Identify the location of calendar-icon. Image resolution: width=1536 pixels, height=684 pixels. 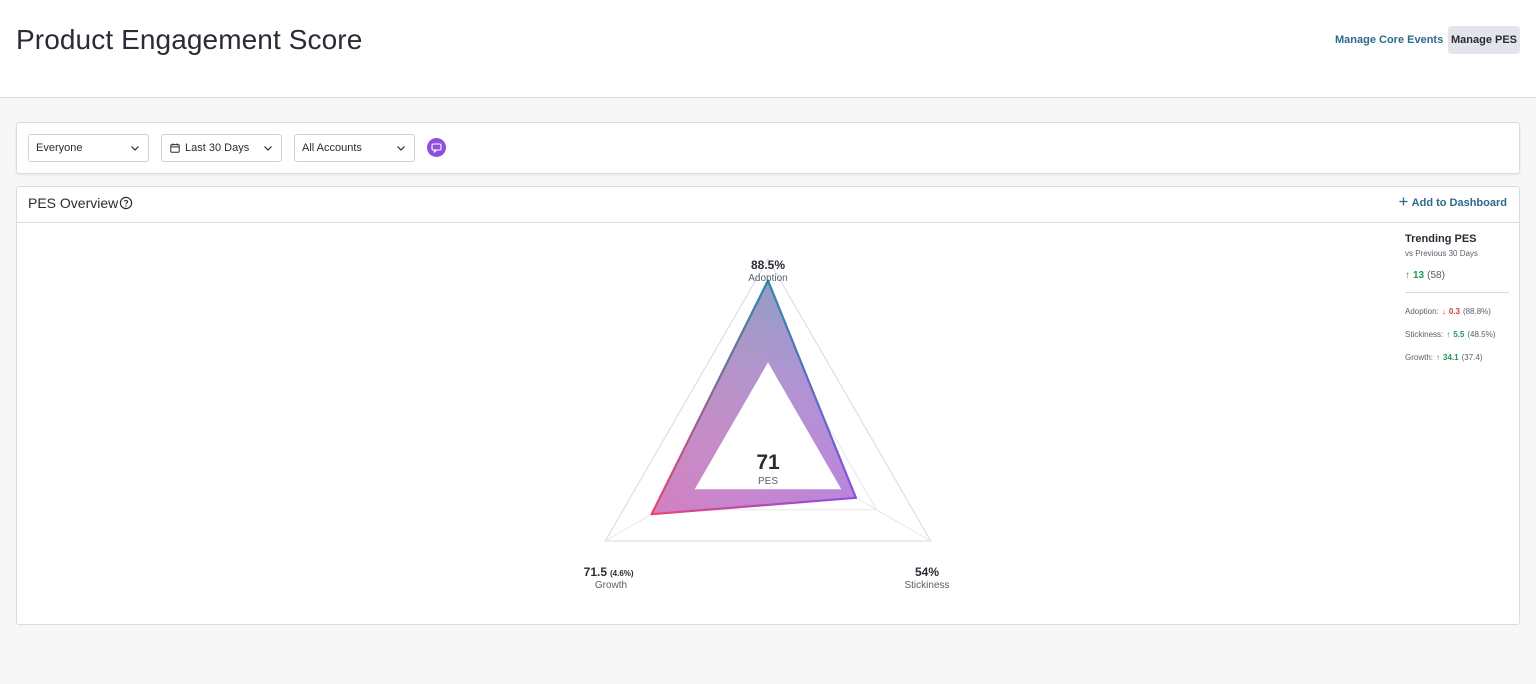
(175, 148).